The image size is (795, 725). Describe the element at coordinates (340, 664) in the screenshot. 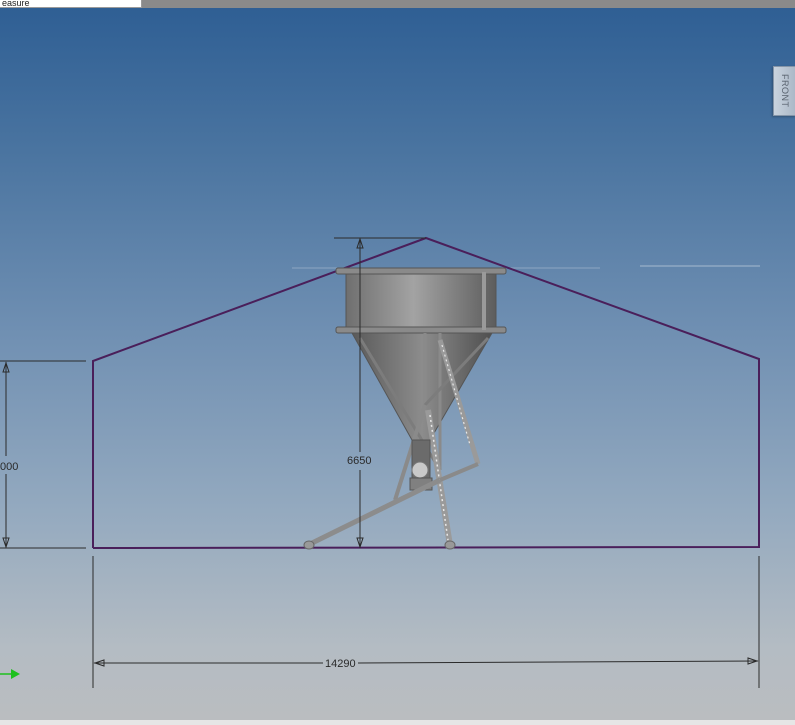

I see `width-dimension-label: 14290` at that location.